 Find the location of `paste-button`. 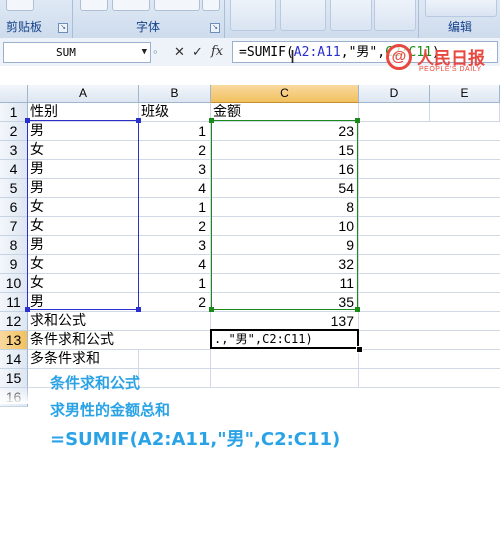

paste-button is located at coordinates (20, 5).